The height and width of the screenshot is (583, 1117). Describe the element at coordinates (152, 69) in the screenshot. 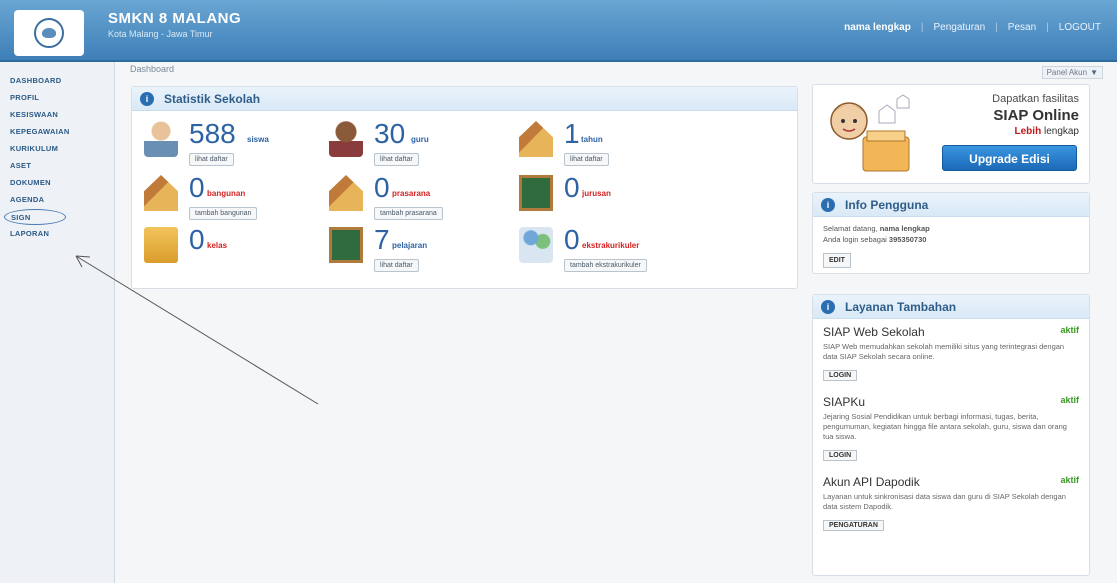

I see `breadcrumb: Dashboard` at that location.